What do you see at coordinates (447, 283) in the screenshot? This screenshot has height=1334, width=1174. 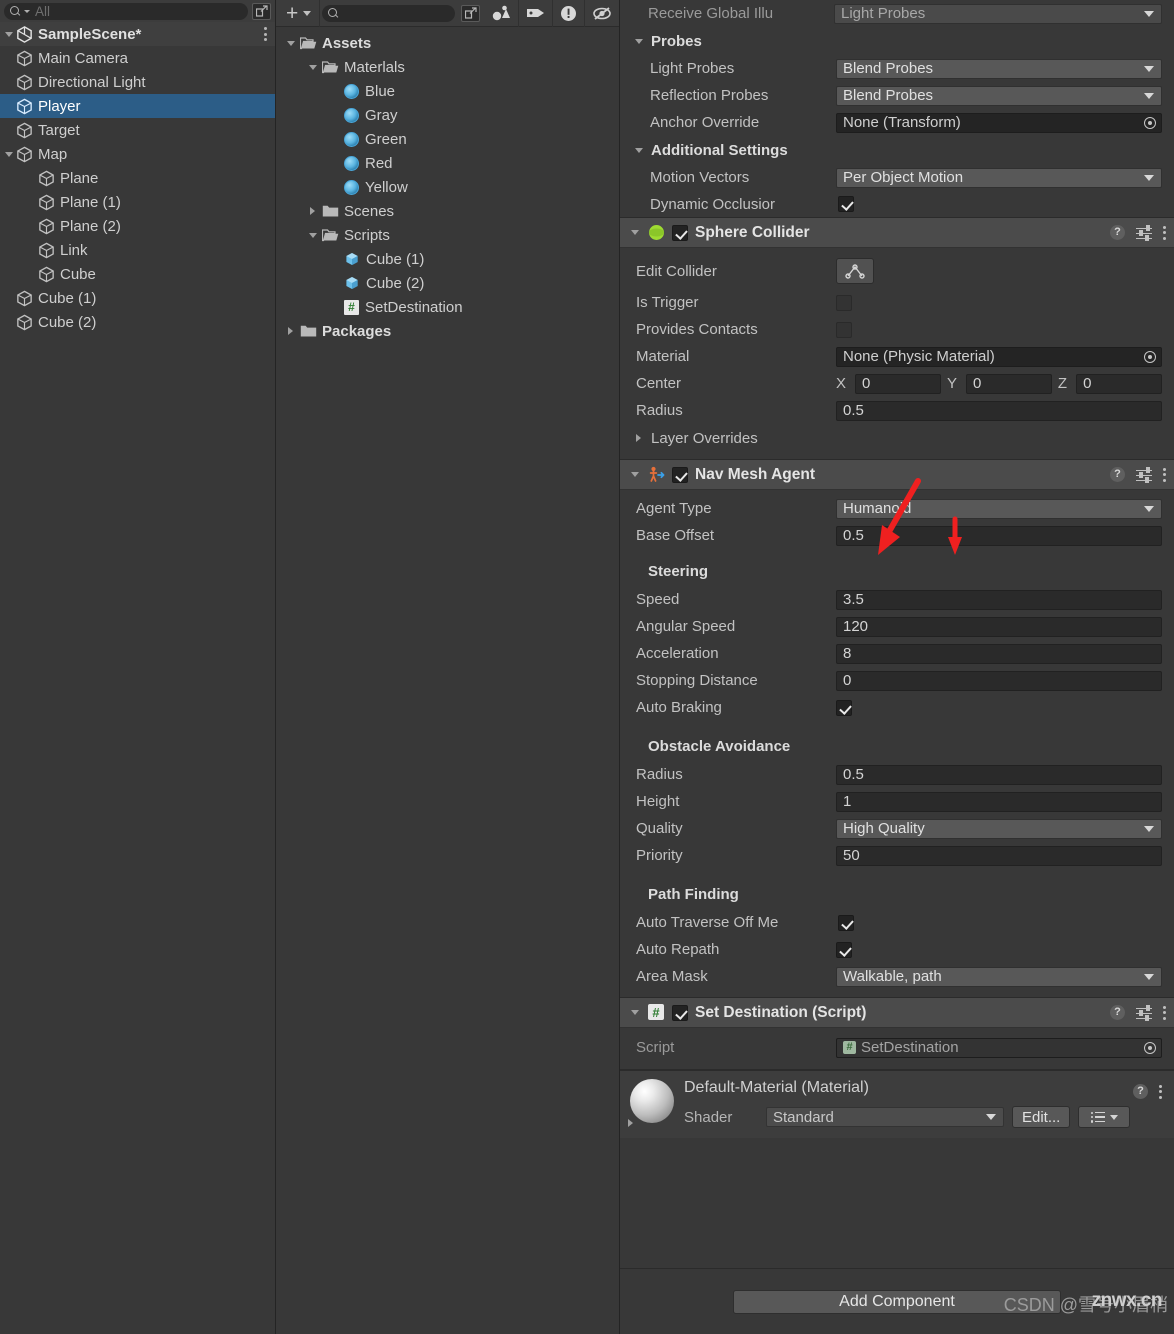 I see `project-item-cube-2: Cube (2)` at bounding box center [447, 283].